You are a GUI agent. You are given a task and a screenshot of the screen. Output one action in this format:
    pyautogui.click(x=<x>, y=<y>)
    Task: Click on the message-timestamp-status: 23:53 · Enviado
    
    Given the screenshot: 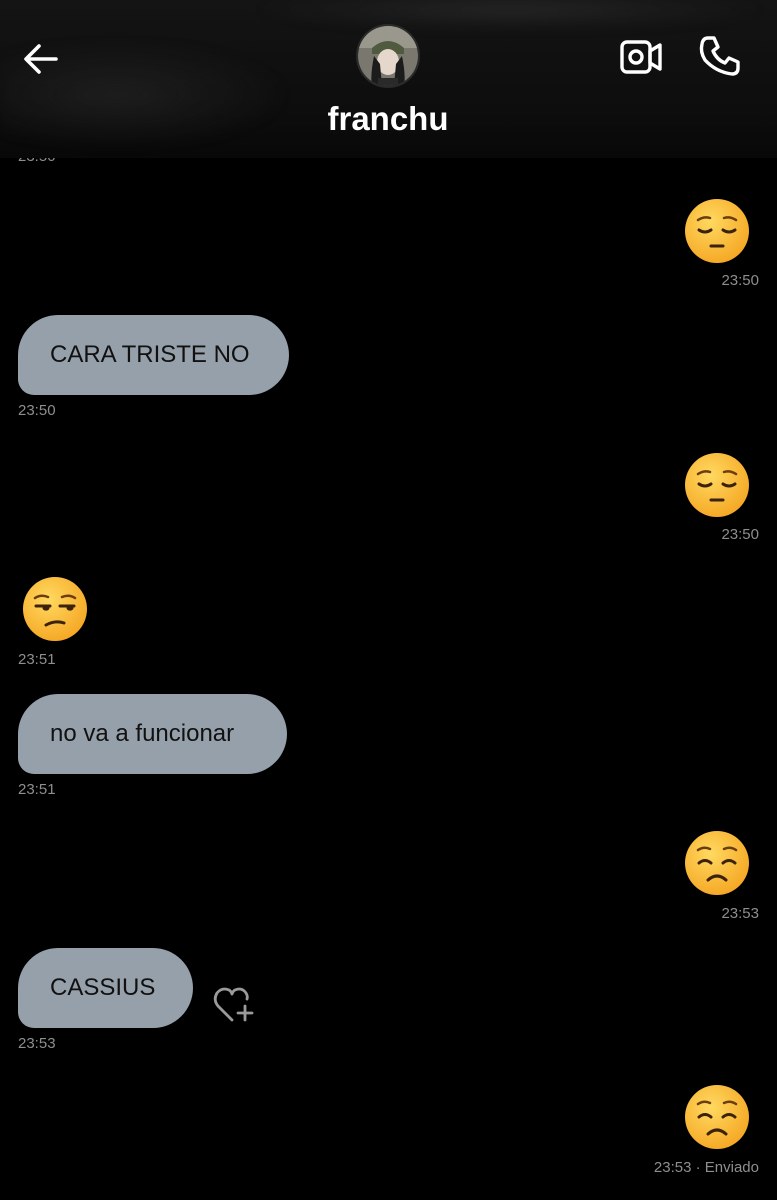 What is the action you would take?
    pyautogui.click(x=706, y=1167)
    